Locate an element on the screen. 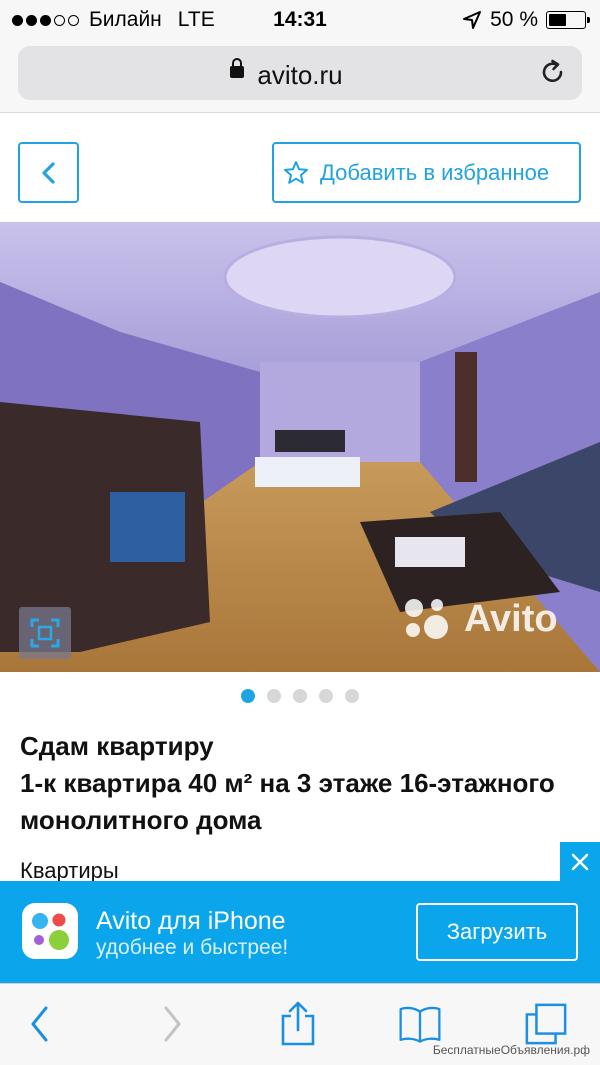  fullscreen-button is located at coordinates (45, 633).